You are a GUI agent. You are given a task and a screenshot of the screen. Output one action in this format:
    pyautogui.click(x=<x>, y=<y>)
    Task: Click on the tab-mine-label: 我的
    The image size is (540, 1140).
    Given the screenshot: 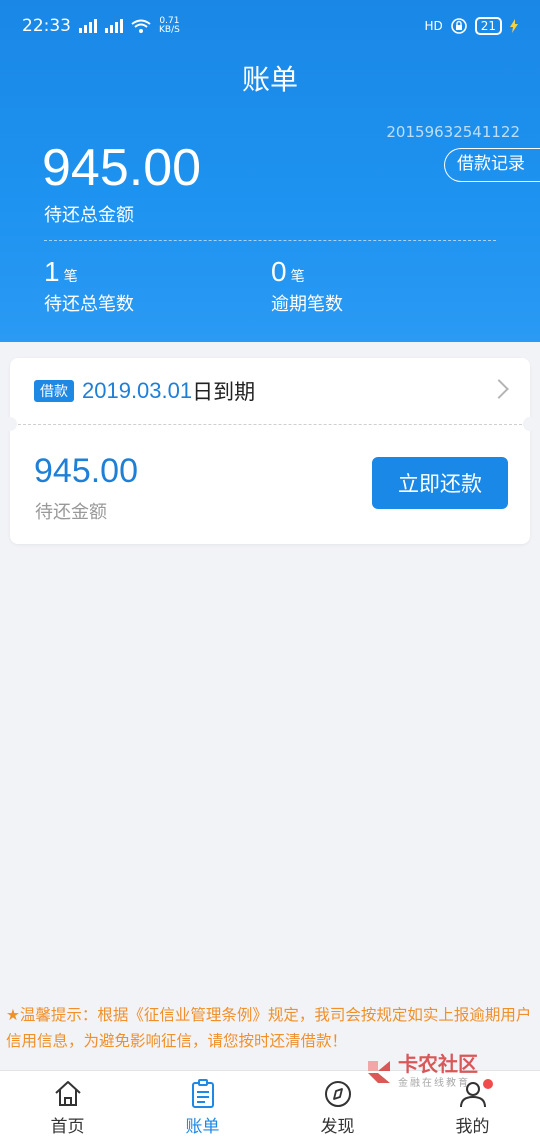 What is the action you would take?
    pyautogui.click(x=472, y=1127)
    